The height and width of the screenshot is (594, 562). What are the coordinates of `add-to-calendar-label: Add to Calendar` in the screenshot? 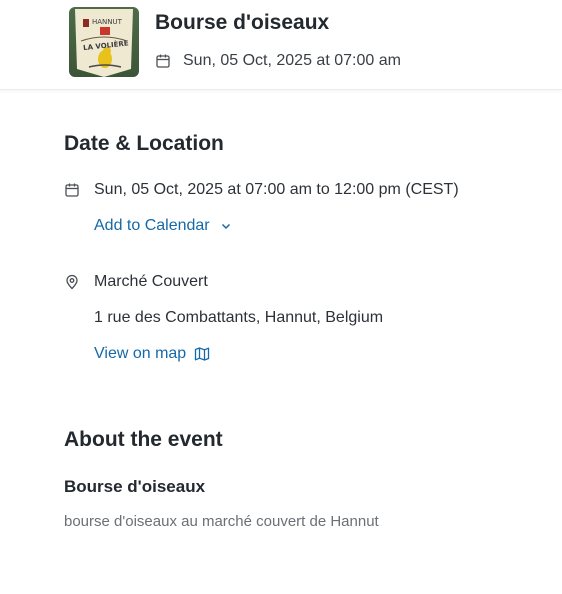 It's located at (152, 225).